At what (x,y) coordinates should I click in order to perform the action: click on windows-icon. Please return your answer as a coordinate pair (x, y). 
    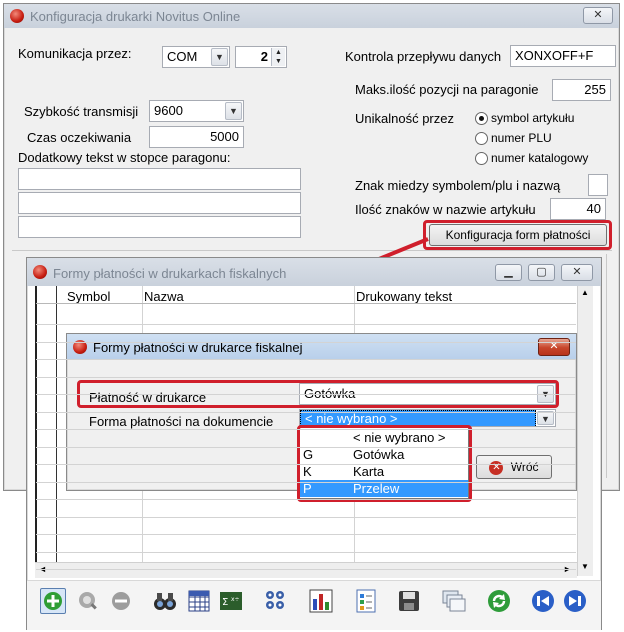
    Looking at the image, I should click on (454, 601).